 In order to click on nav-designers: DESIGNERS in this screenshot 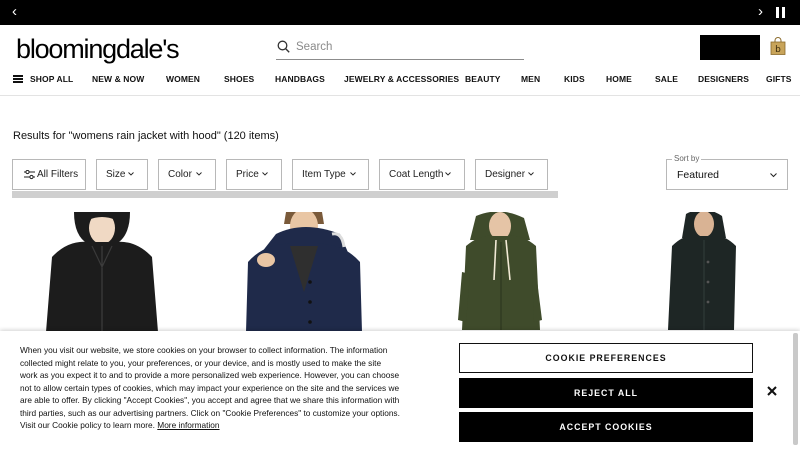, I will do `click(723, 79)`.